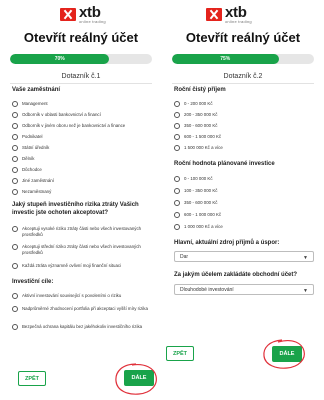 The height and width of the screenshot is (400, 324). What do you see at coordinates (246, 214) in the screenshot?
I see `radio-option: 600 - 1 000 000 Kč` at bounding box center [246, 214].